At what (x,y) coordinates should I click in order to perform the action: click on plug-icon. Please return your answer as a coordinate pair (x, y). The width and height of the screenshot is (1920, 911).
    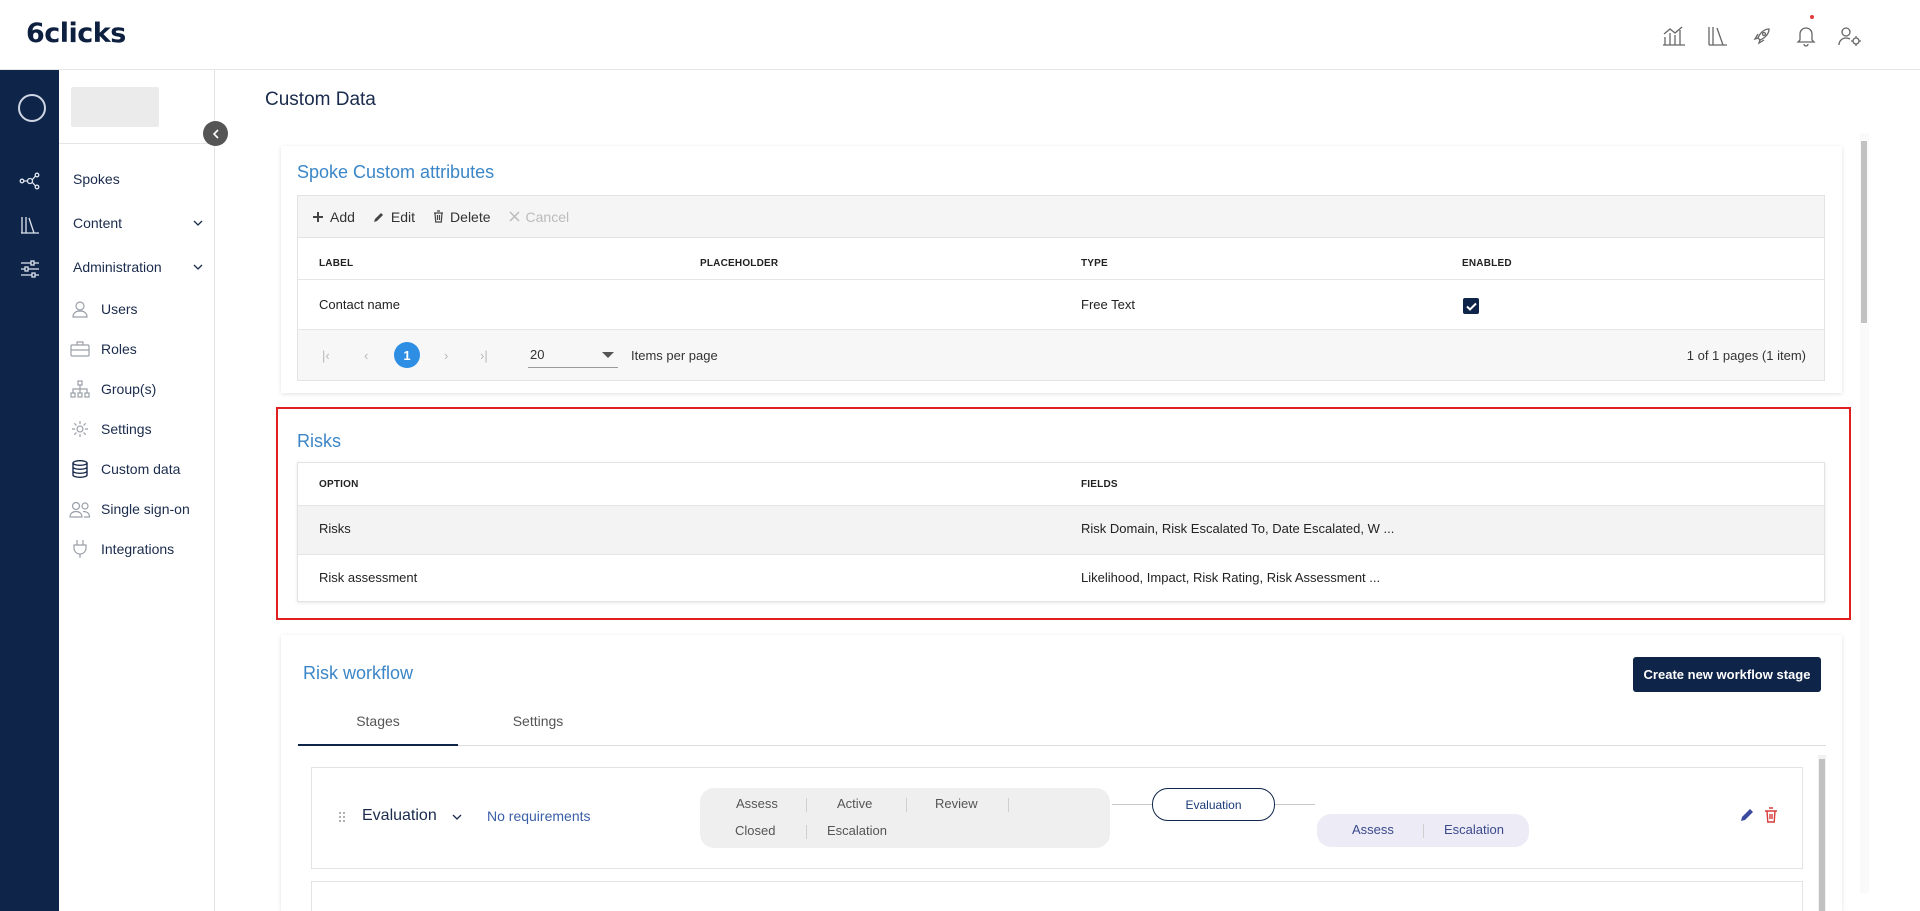
    Looking at the image, I should click on (80, 549).